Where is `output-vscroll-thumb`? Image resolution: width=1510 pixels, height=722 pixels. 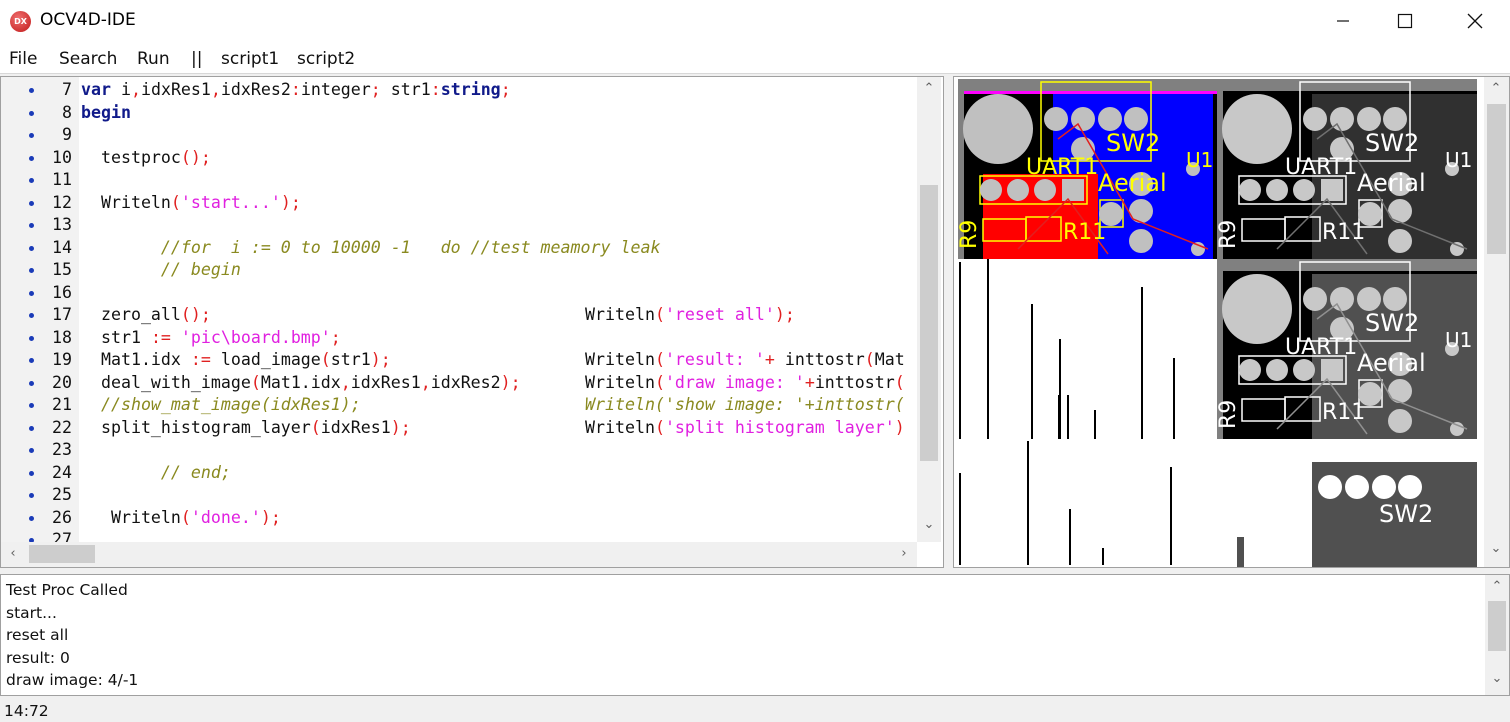
output-vscroll-thumb is located at coordinates (1497, 626).